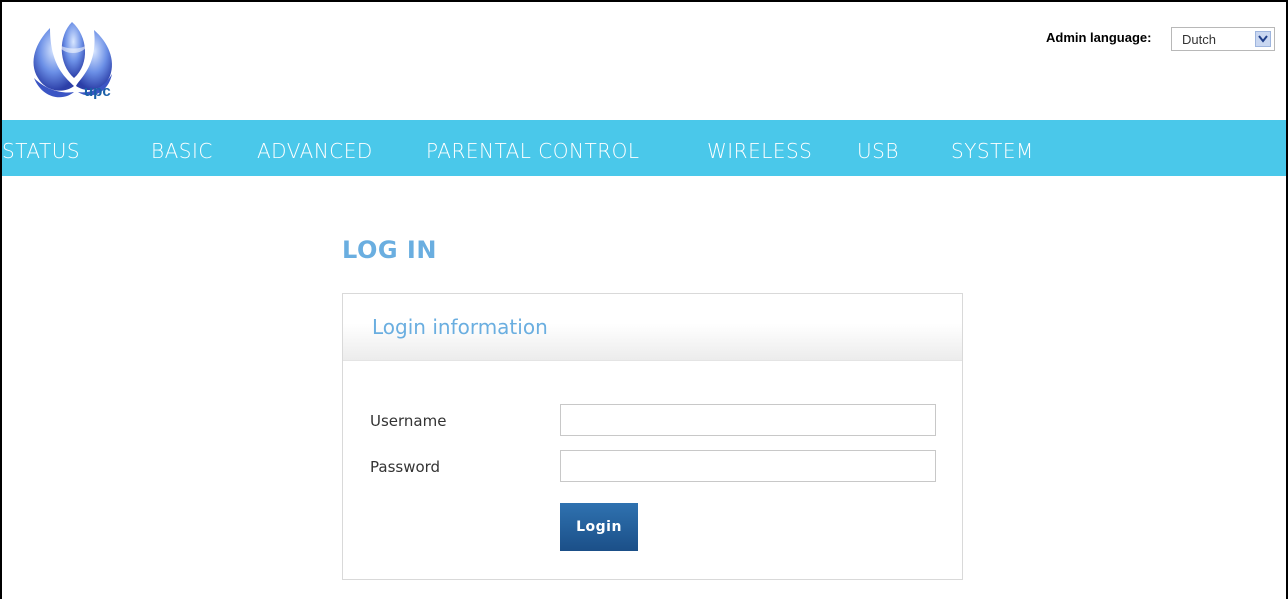 The width and height of the screenshot is (1288, 599). Describe the element at coordinates (1099, 37) in the screenshot. I see `admin-language-label: Admin language:` at that location.